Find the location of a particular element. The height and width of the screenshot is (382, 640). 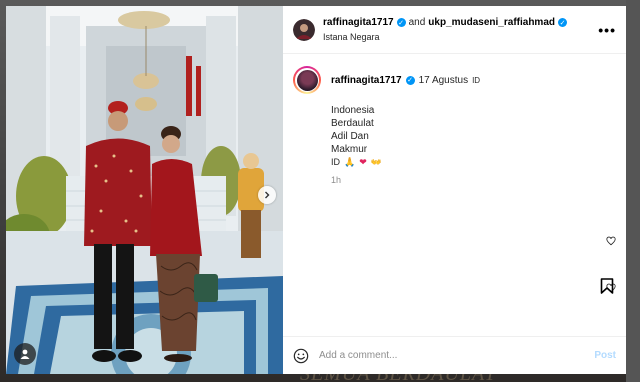

and-text: and is located at coordinates (417, 22).